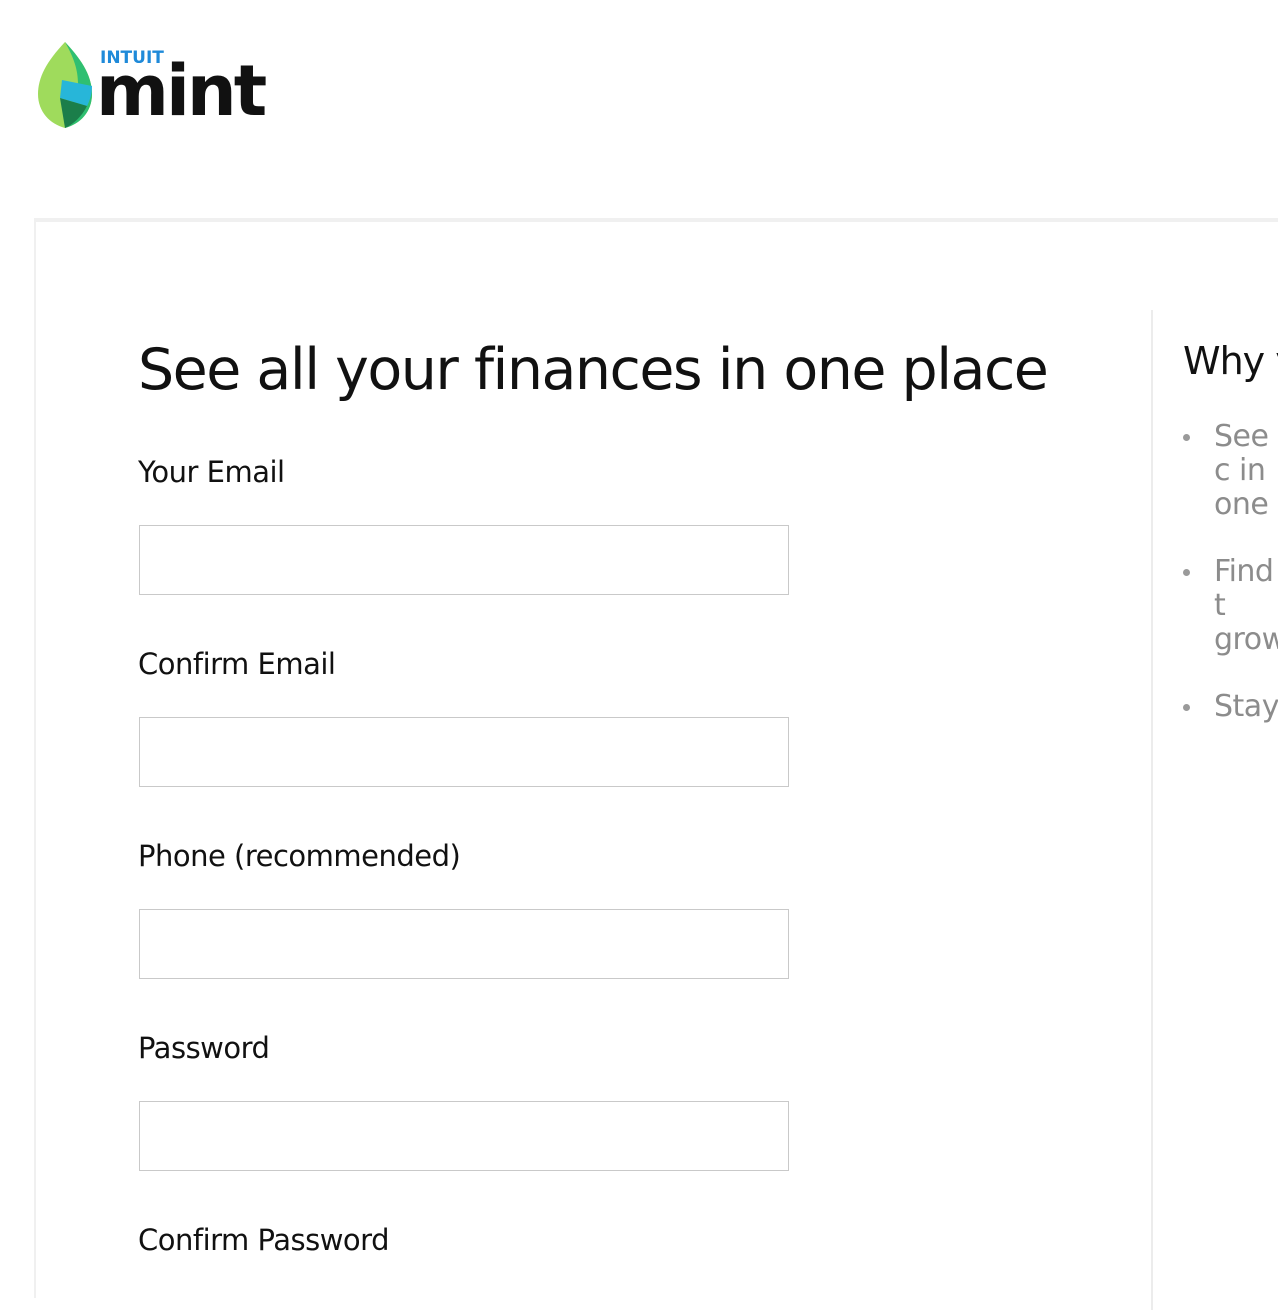 The height and width of the screenshot is (1310, 1278). I want to click on list-item: See c in one, so click(1230, 471).